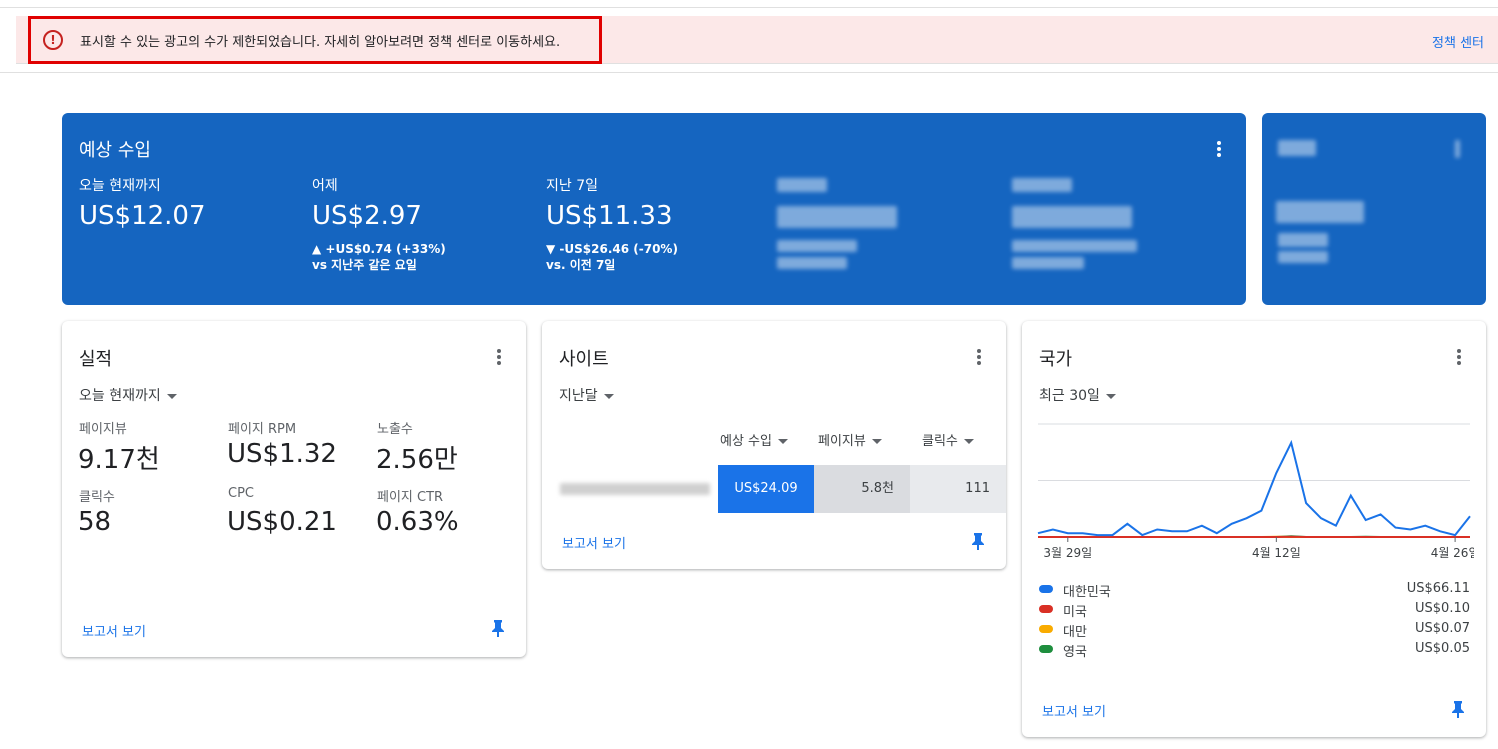  Describe the element at coordinates (766, 489) in the screenshot. I see `cell-earnings: US$24.09` at that location.